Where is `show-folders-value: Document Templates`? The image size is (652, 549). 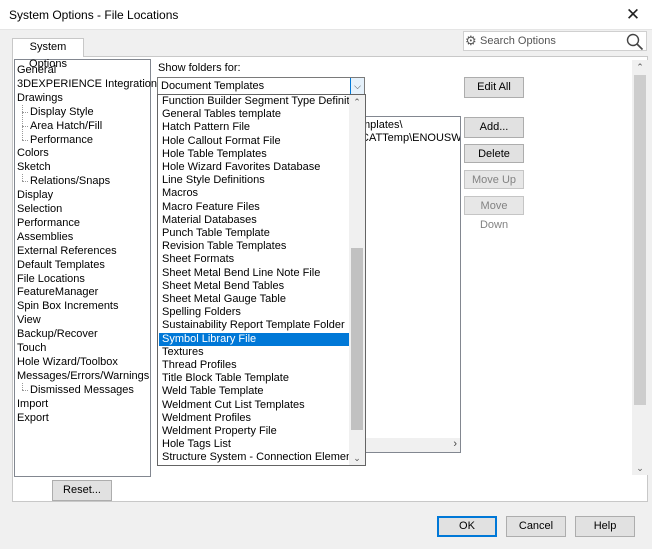 show-folders-value: Document Templates is located at coordinates (213, 86).